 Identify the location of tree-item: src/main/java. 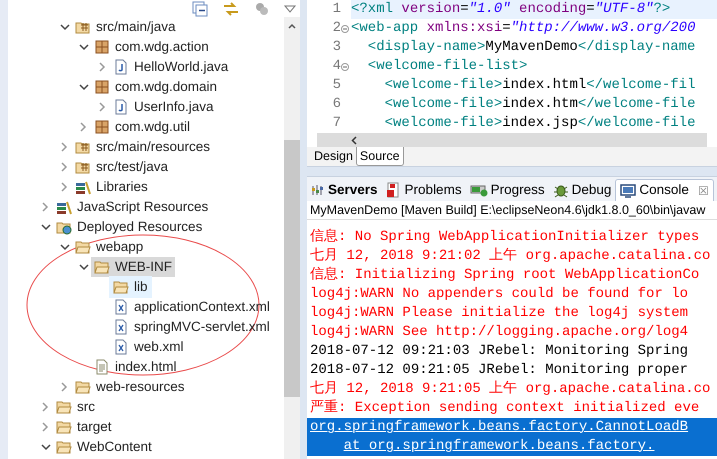
(125, 27).